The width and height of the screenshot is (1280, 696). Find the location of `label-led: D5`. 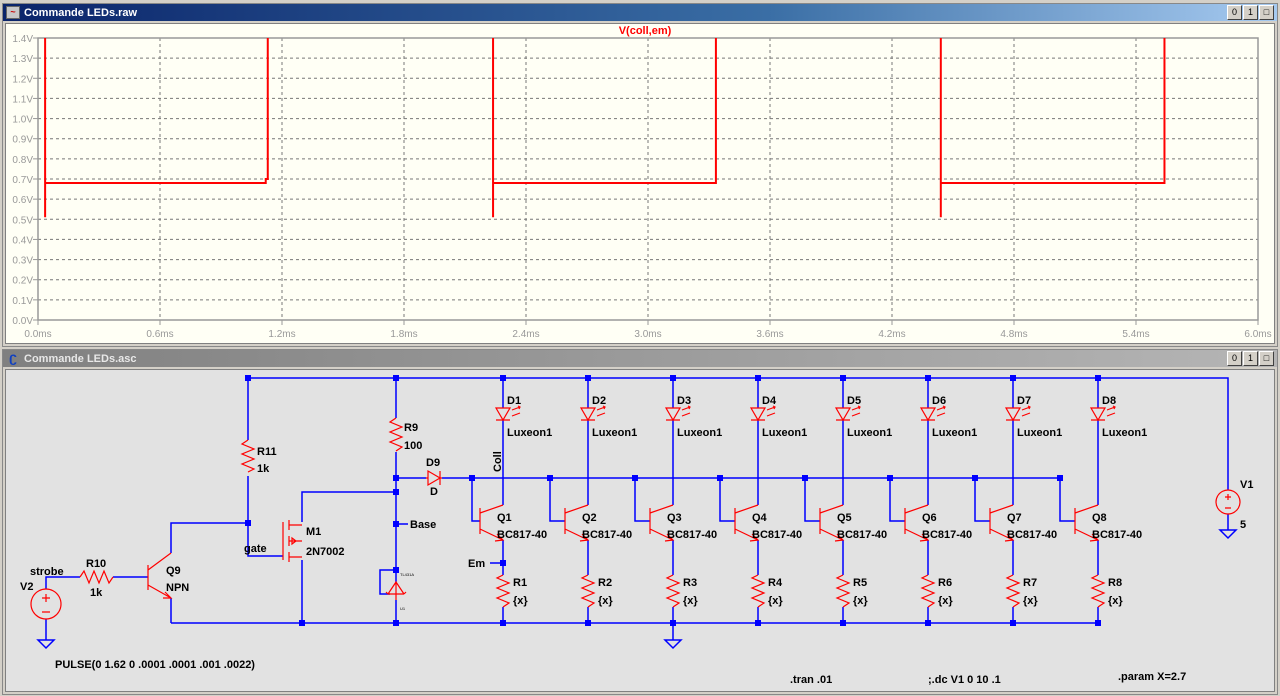

label-led: D5 is located at coordinates (854, 401).